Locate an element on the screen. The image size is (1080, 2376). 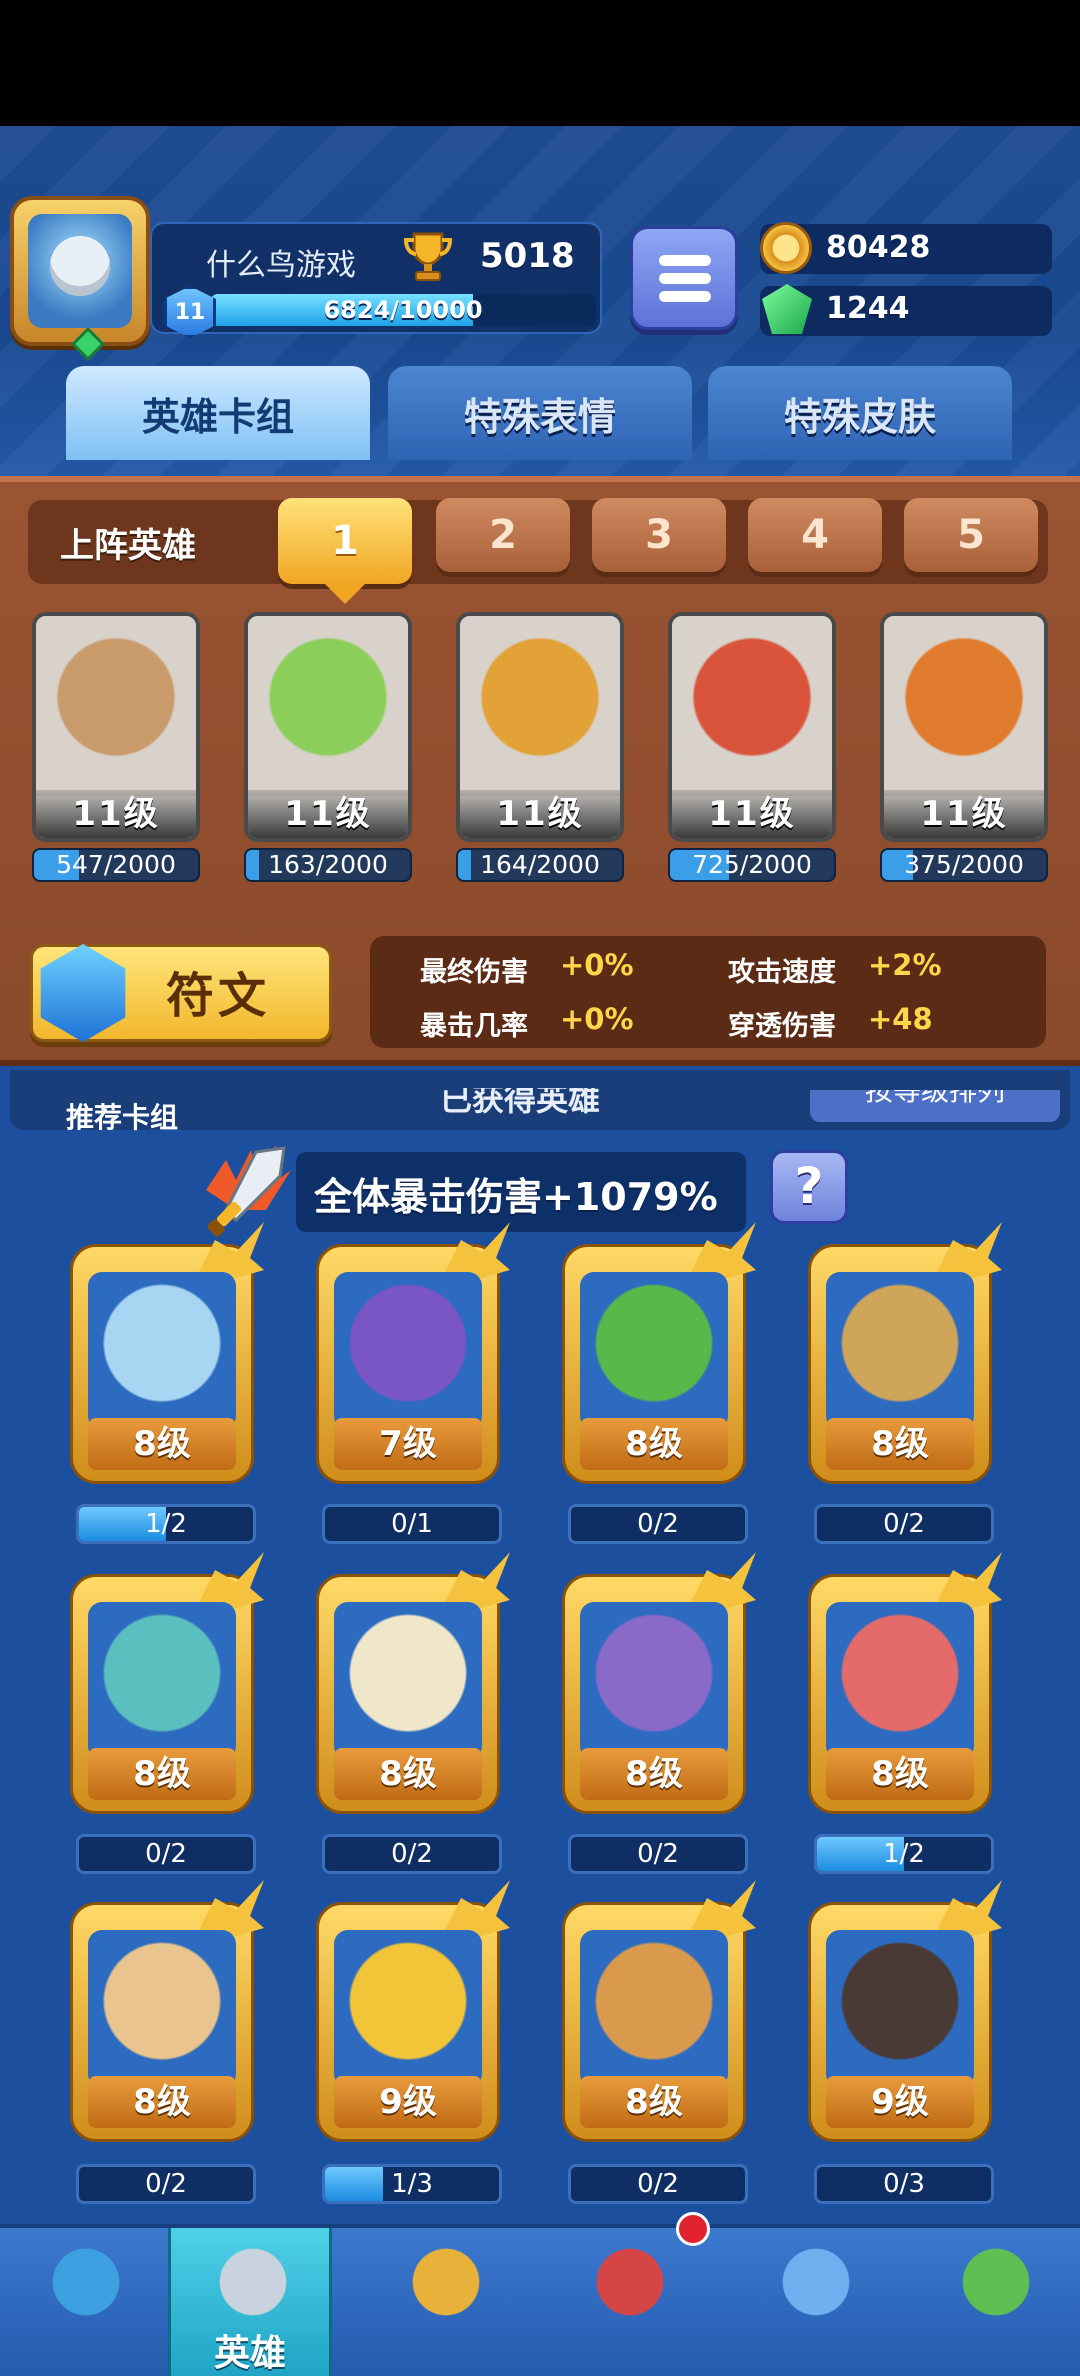
owned-hero-progress-text: 0/3 is located at coordinates (904, 2184).